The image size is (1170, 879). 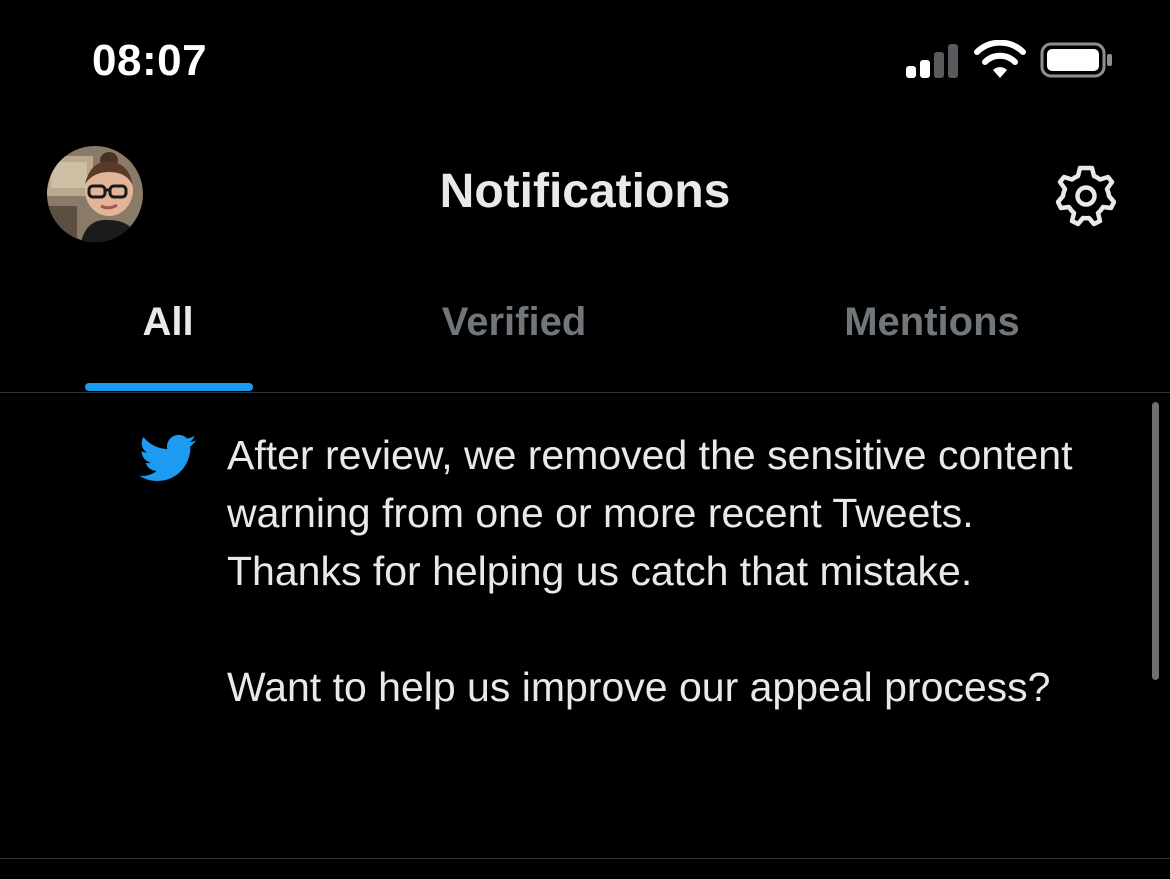 I want to click on notification-tabs: All Verified Mentions, so click(x=585, y=331).